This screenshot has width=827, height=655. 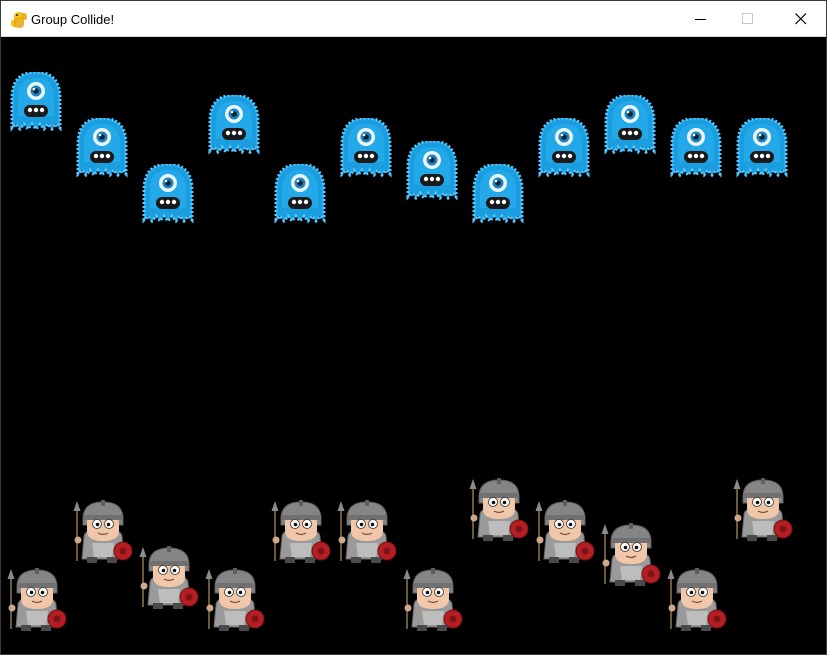 What do you see at coordinates (73, 19) in the screenshot?
I see `window-title: Group Collide!` at bounding box center [73, 19].